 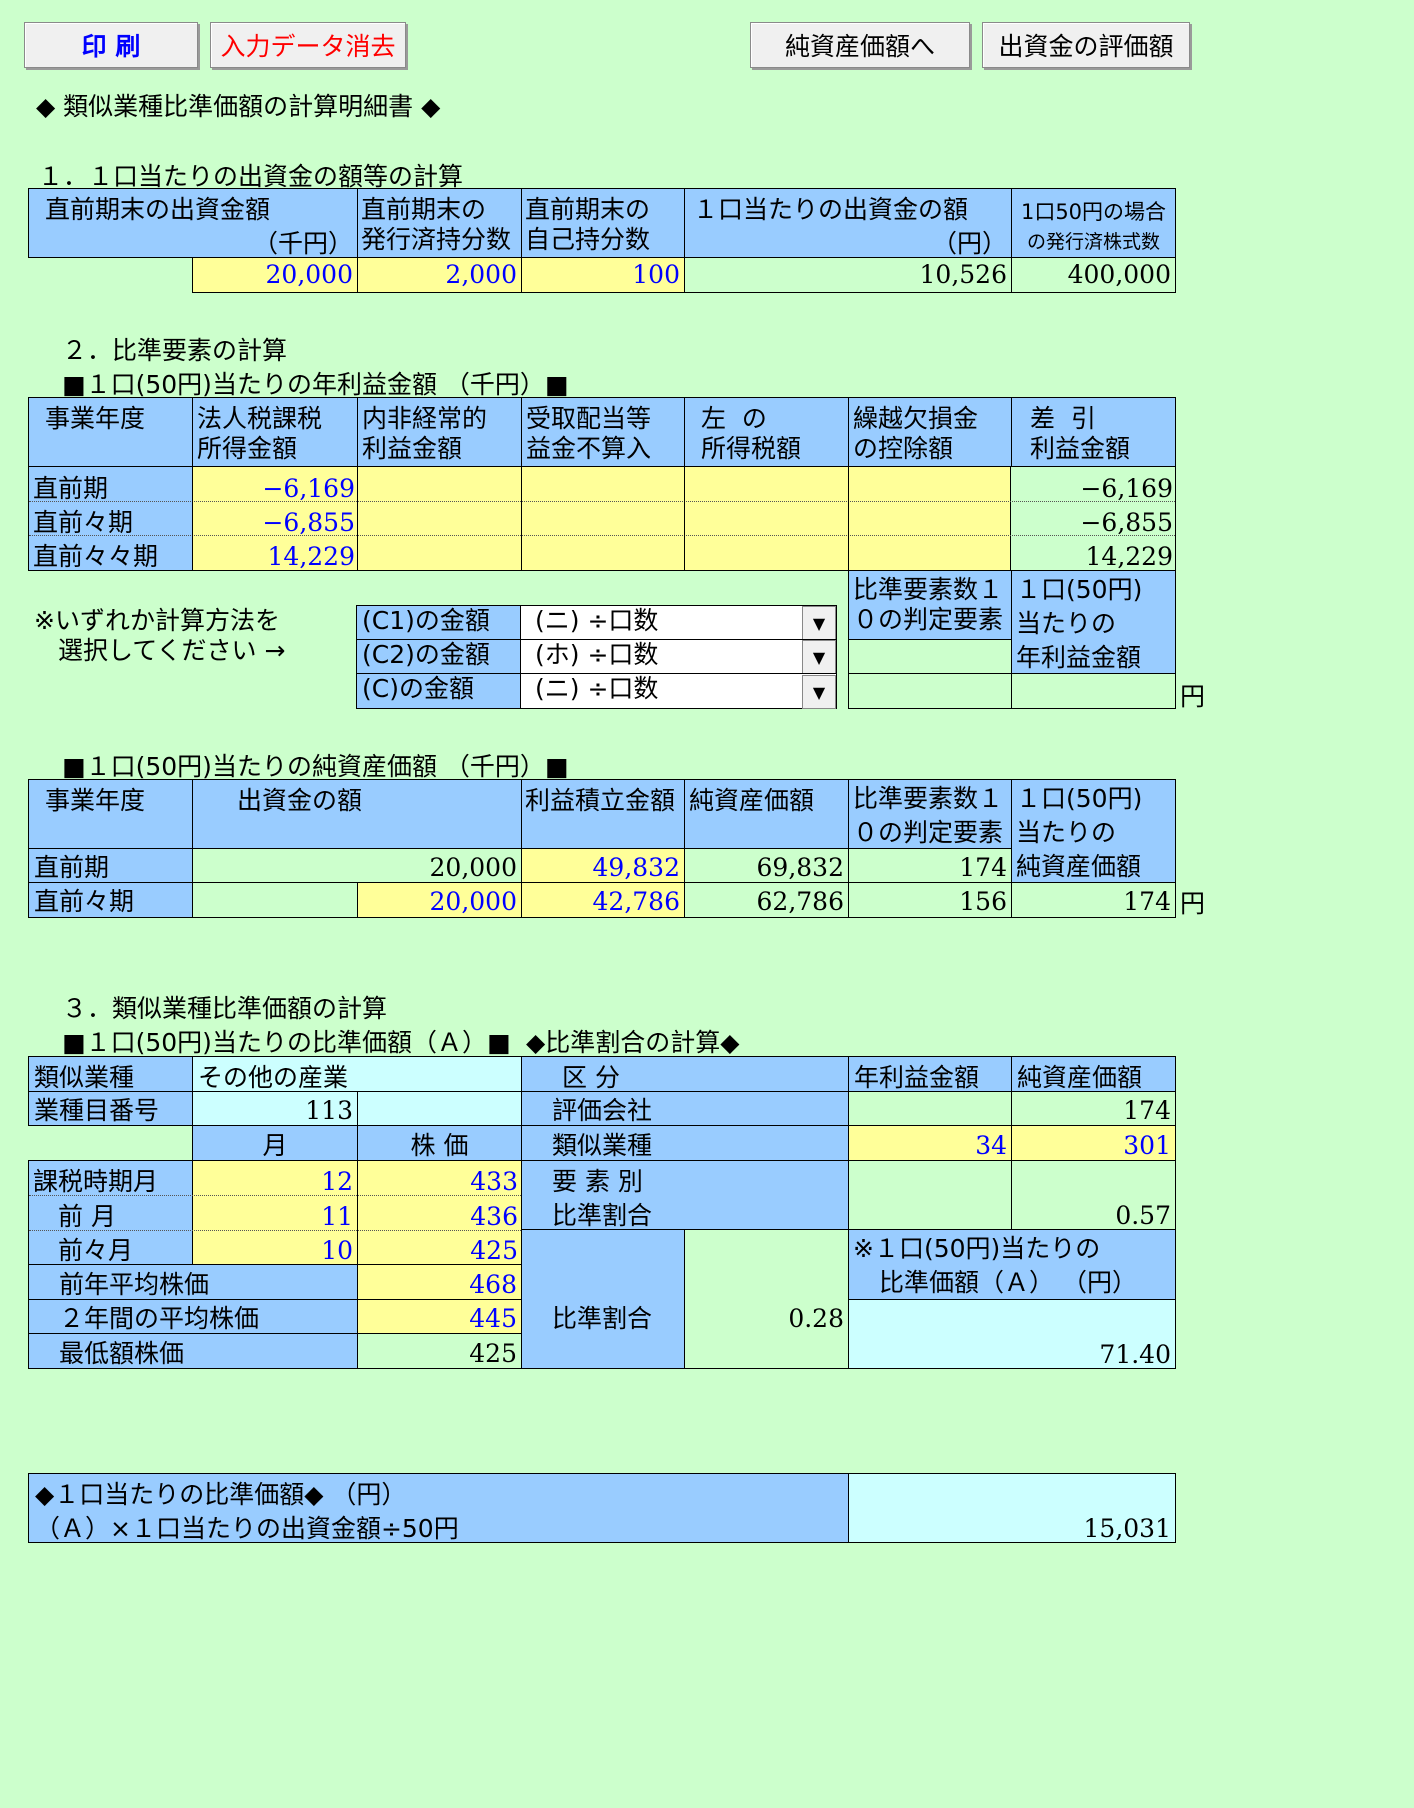 I want to click on row-label-prev2-month: 前々月, so click(x=96, y=1250).